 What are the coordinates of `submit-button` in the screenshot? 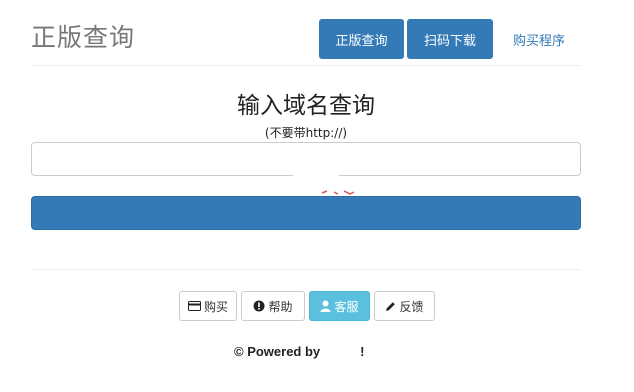 It's located at (306, 213).